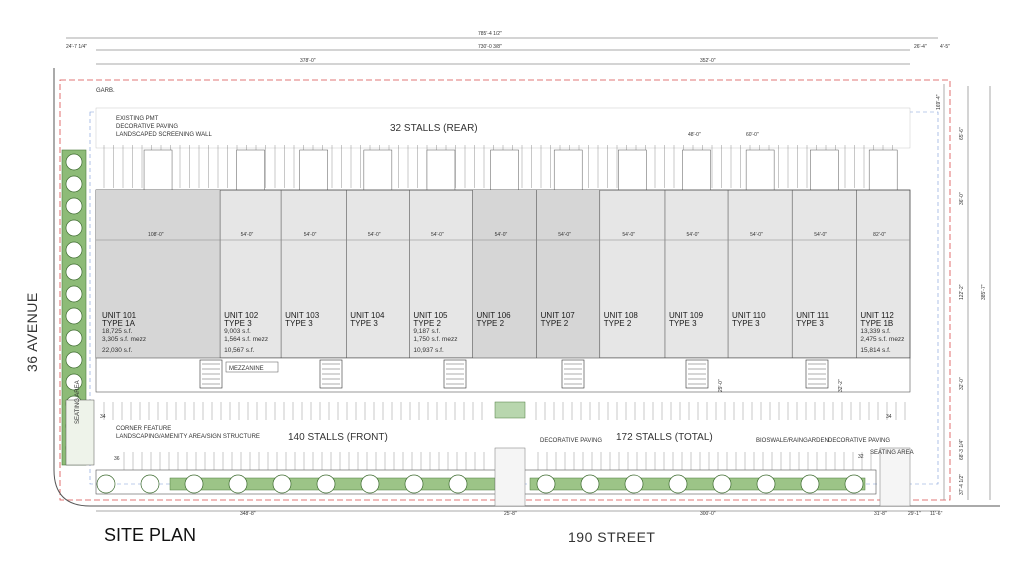  What do you see at coordinates (875, 350) in the screenshot?
I see `unit-label: 15,814 s.f.` at bounding box center [875, 350].